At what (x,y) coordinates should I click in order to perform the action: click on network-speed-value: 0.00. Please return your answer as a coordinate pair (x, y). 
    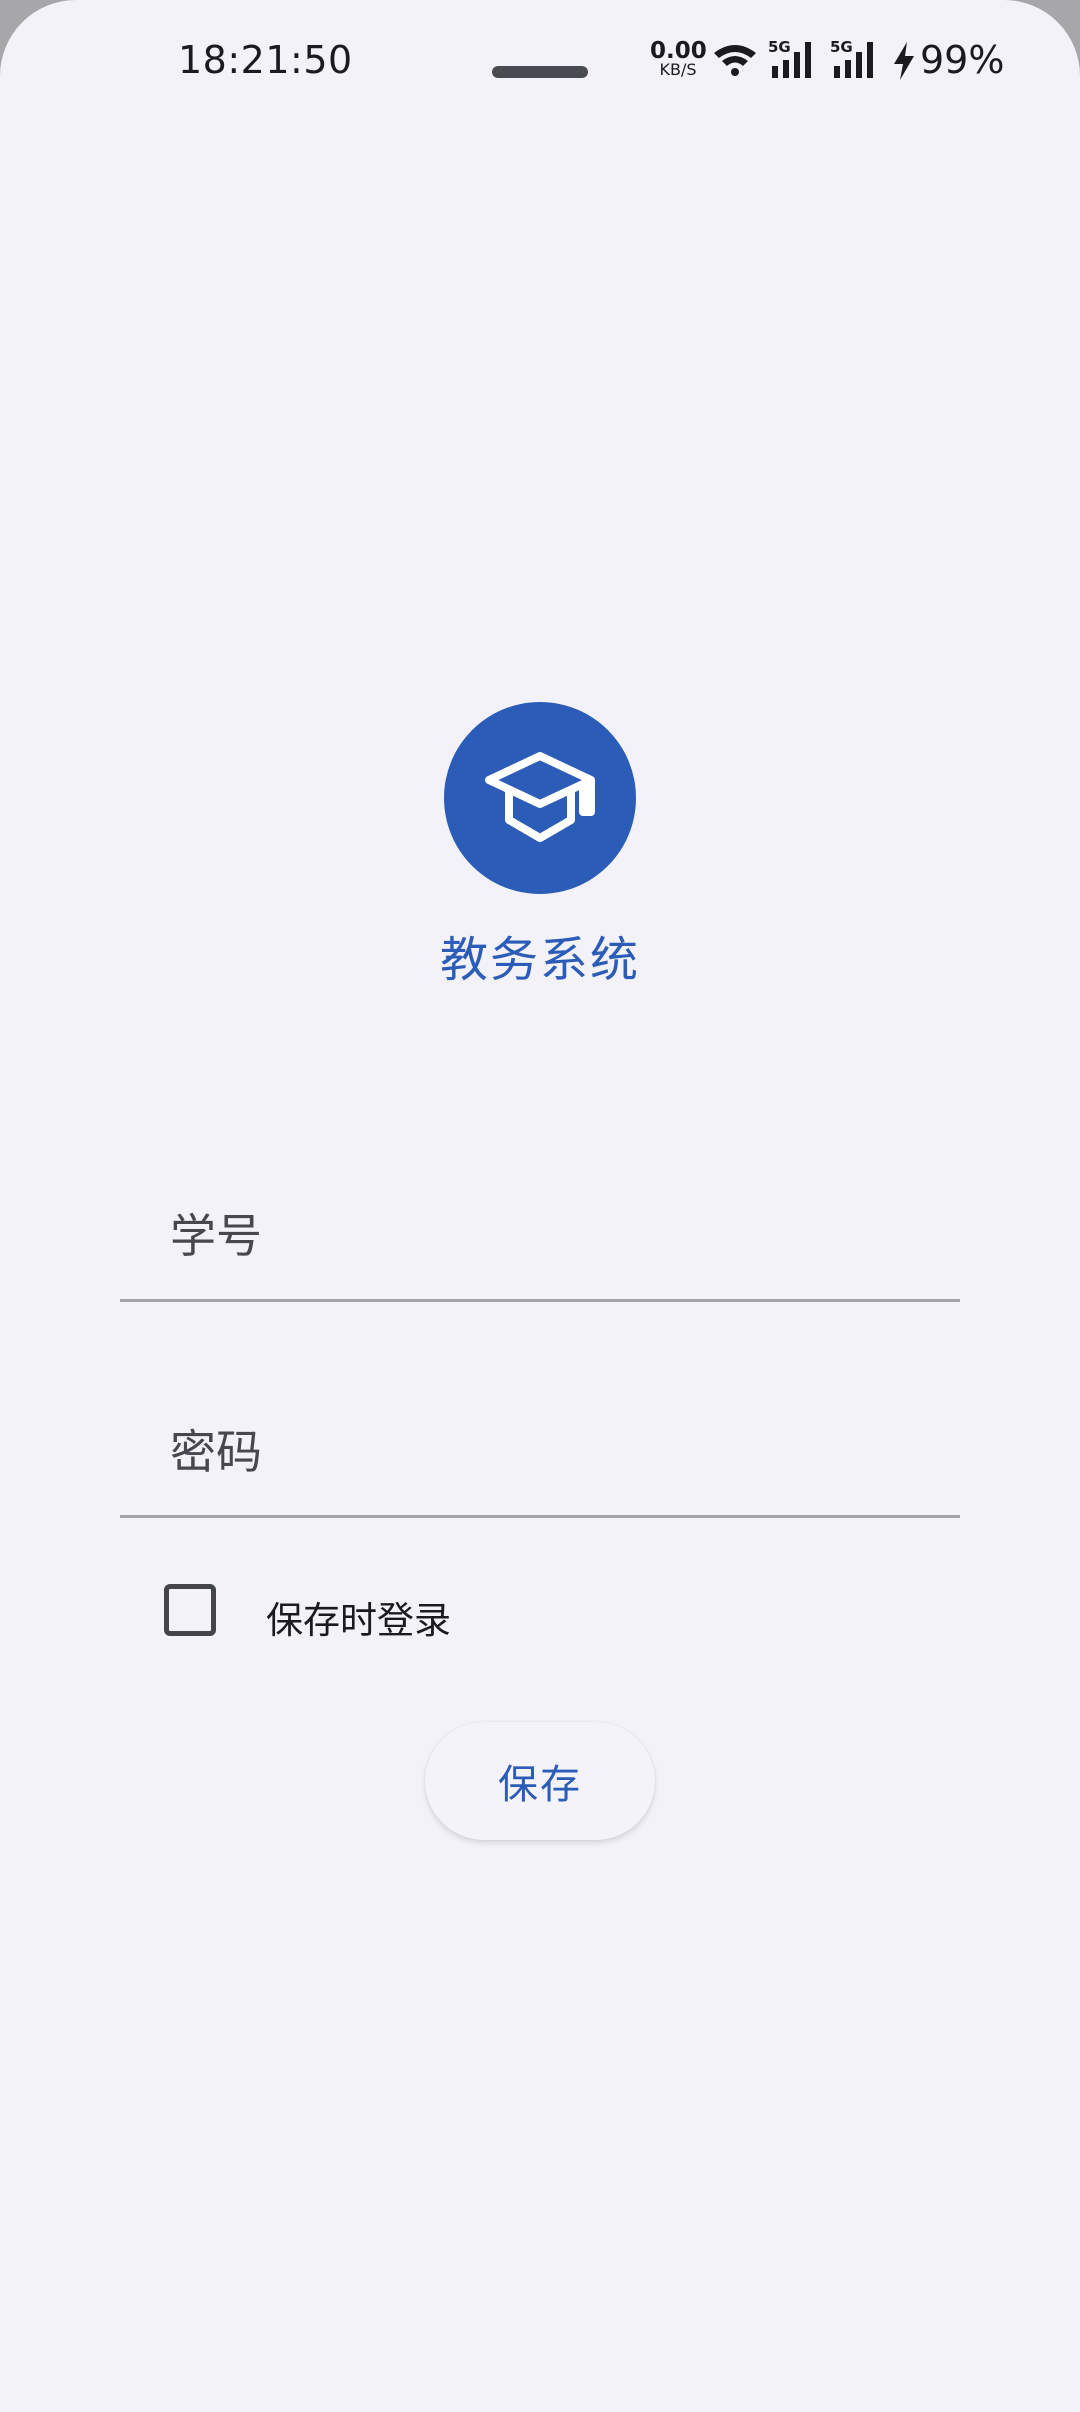
    Looking at the image, I should click on (678, 51).